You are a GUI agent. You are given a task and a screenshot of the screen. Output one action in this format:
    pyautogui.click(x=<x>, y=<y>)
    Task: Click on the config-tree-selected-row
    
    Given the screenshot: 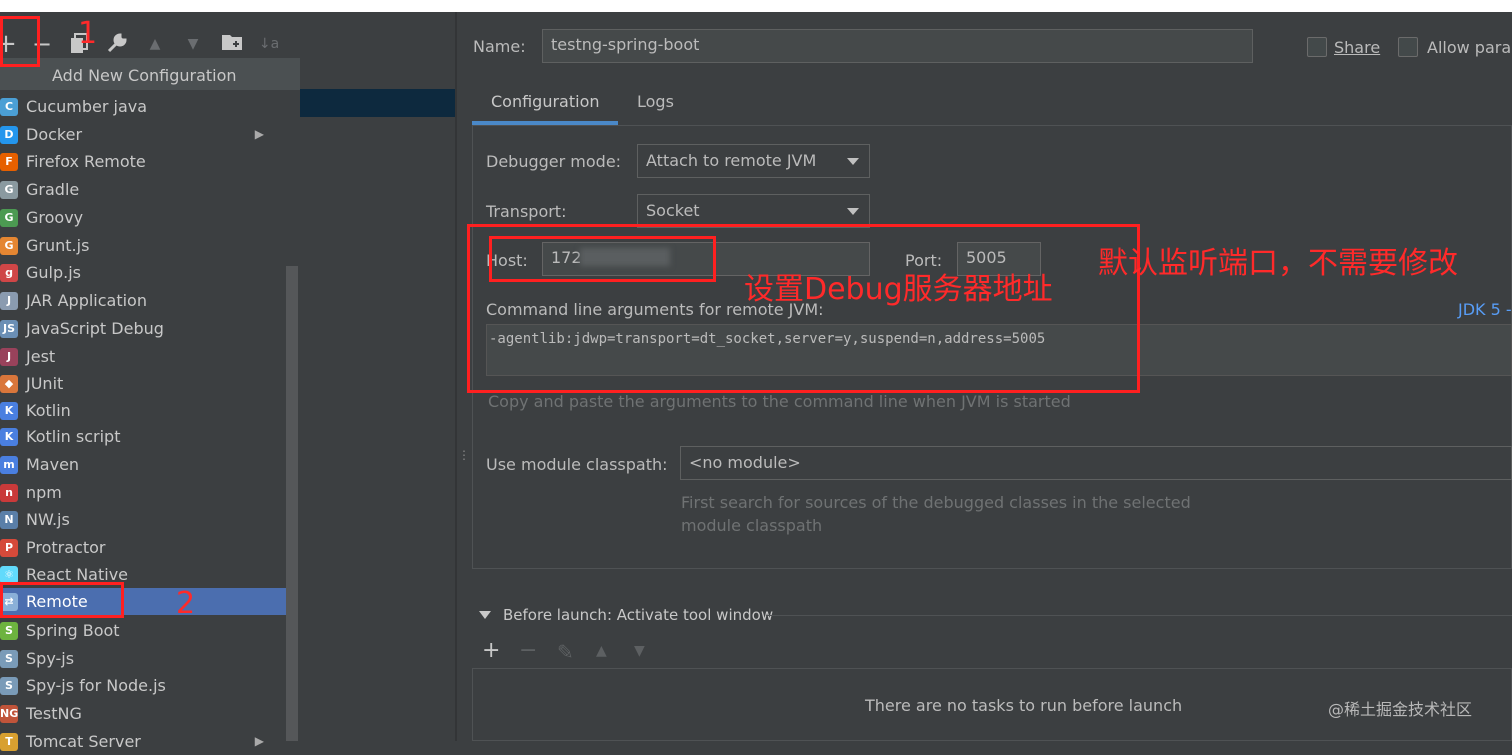 What is the action you would take?
    pyautogui.click(x=377, y=103)
    